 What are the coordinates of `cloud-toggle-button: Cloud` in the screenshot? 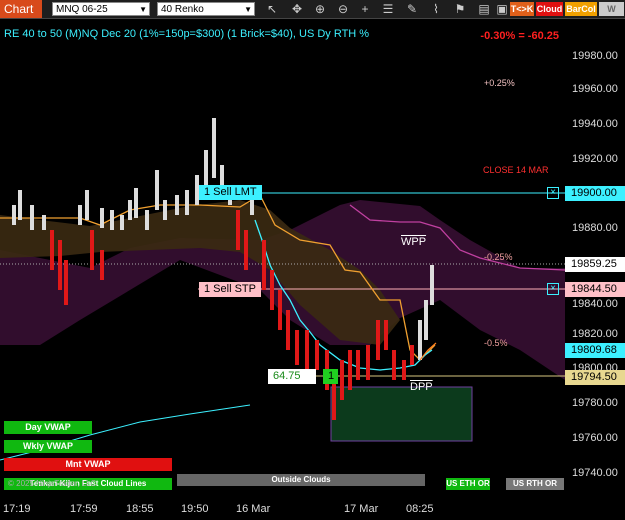 It's located at (549, 9).